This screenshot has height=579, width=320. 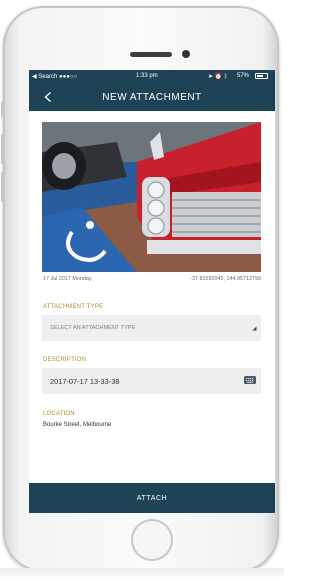 What do you see at coordinates (225, 77) in the screenshot?
I see `bluetooth-icon: ᛒ` at bounding box center [225, 77].